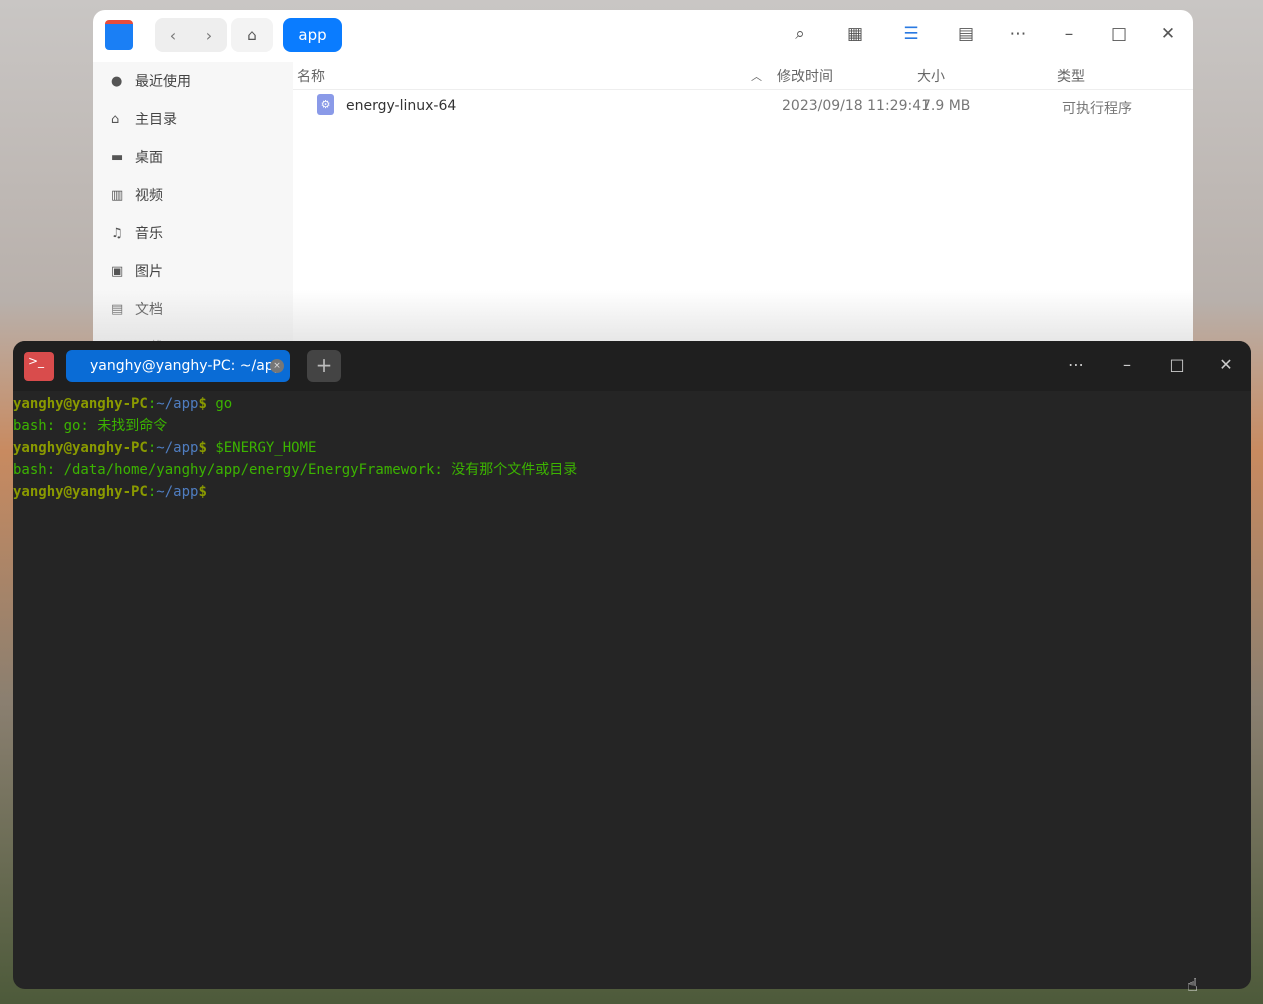 This screenshot has height=1004, width=1263. I want to click on nav-buttons: ‹ ›, so click(191, 35).